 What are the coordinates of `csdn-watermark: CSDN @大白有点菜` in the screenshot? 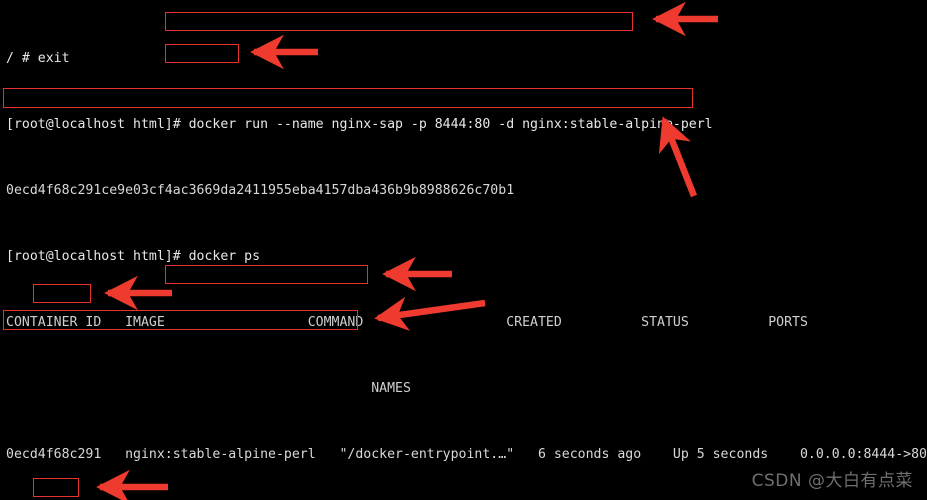 It's located at (832, 481).